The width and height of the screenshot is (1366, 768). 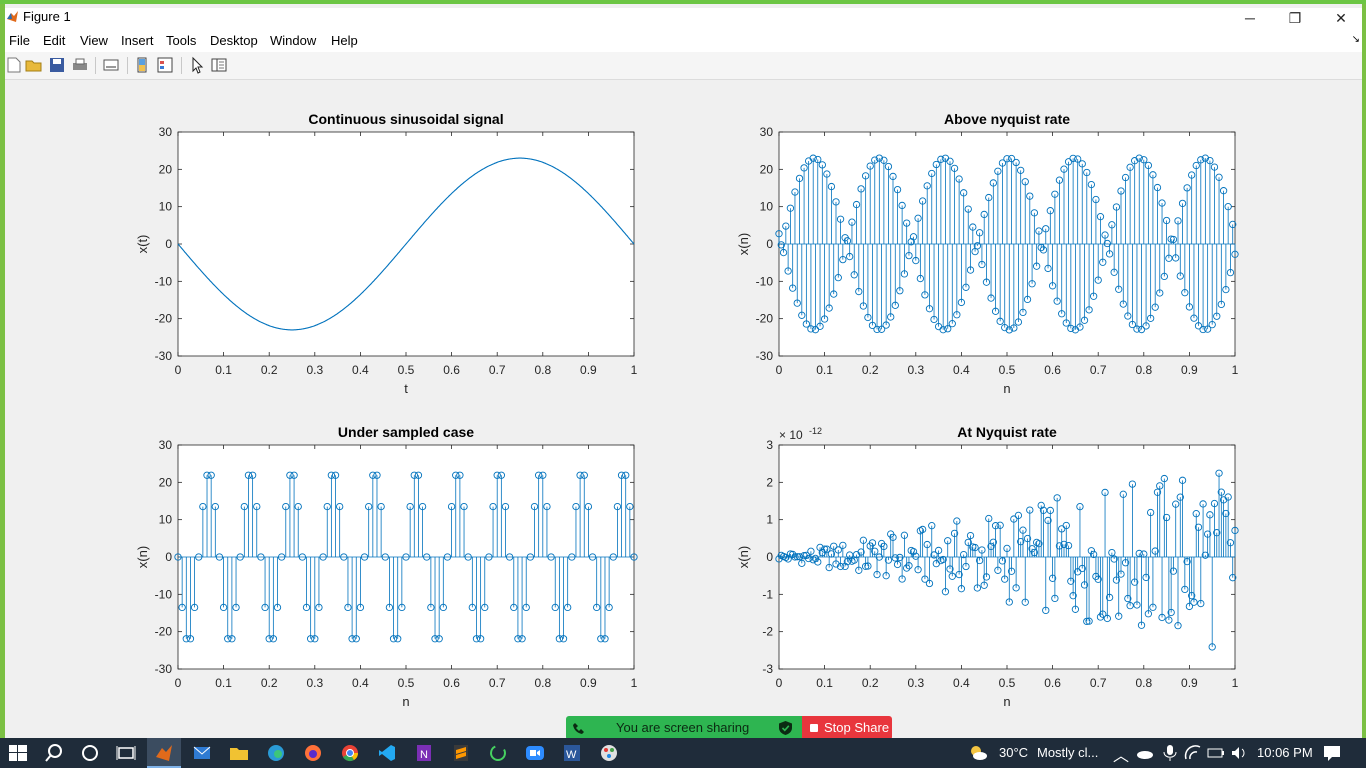 I want to click on menu-desktop: Desktop, so click(x=234, y=40).